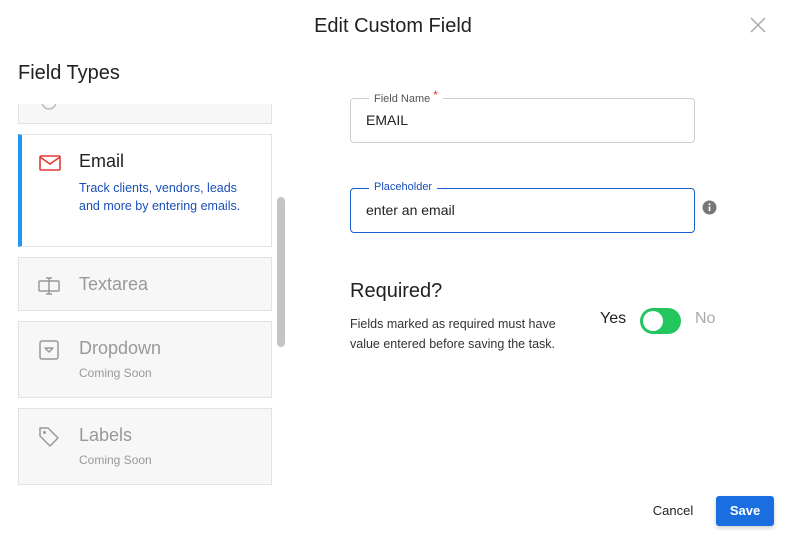 Image resolution: width=786 pixels, height=539 pixels. What do you see at coordinates (758, 25) in the screenshot?
I see `close-icon` at bounding box center [758, 25].